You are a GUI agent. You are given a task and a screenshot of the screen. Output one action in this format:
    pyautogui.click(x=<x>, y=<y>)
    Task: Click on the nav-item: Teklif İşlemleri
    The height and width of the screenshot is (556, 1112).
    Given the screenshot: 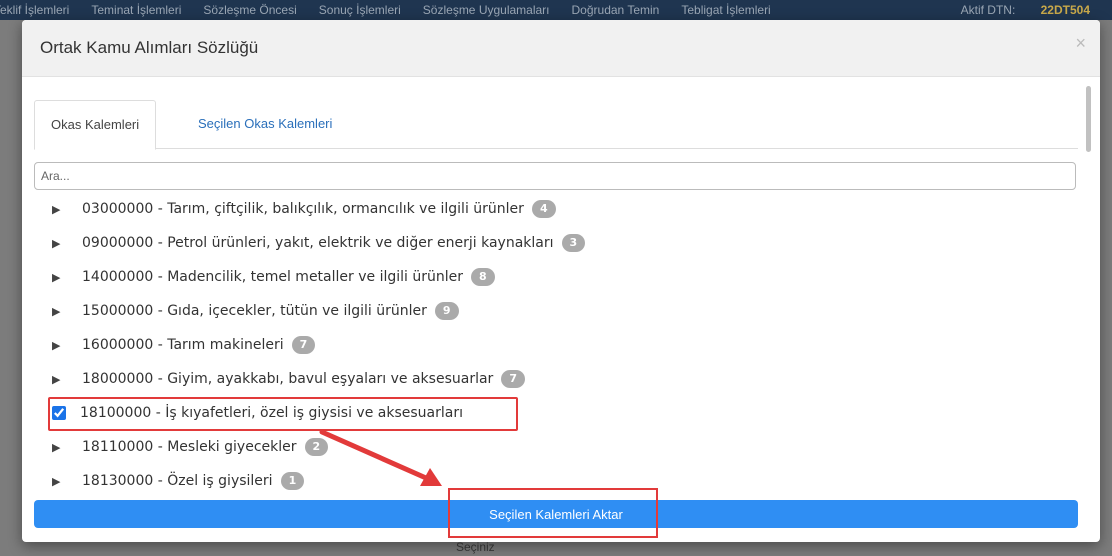 What is the action you would take?
    pyautogui.click(x=35, y=10)
    